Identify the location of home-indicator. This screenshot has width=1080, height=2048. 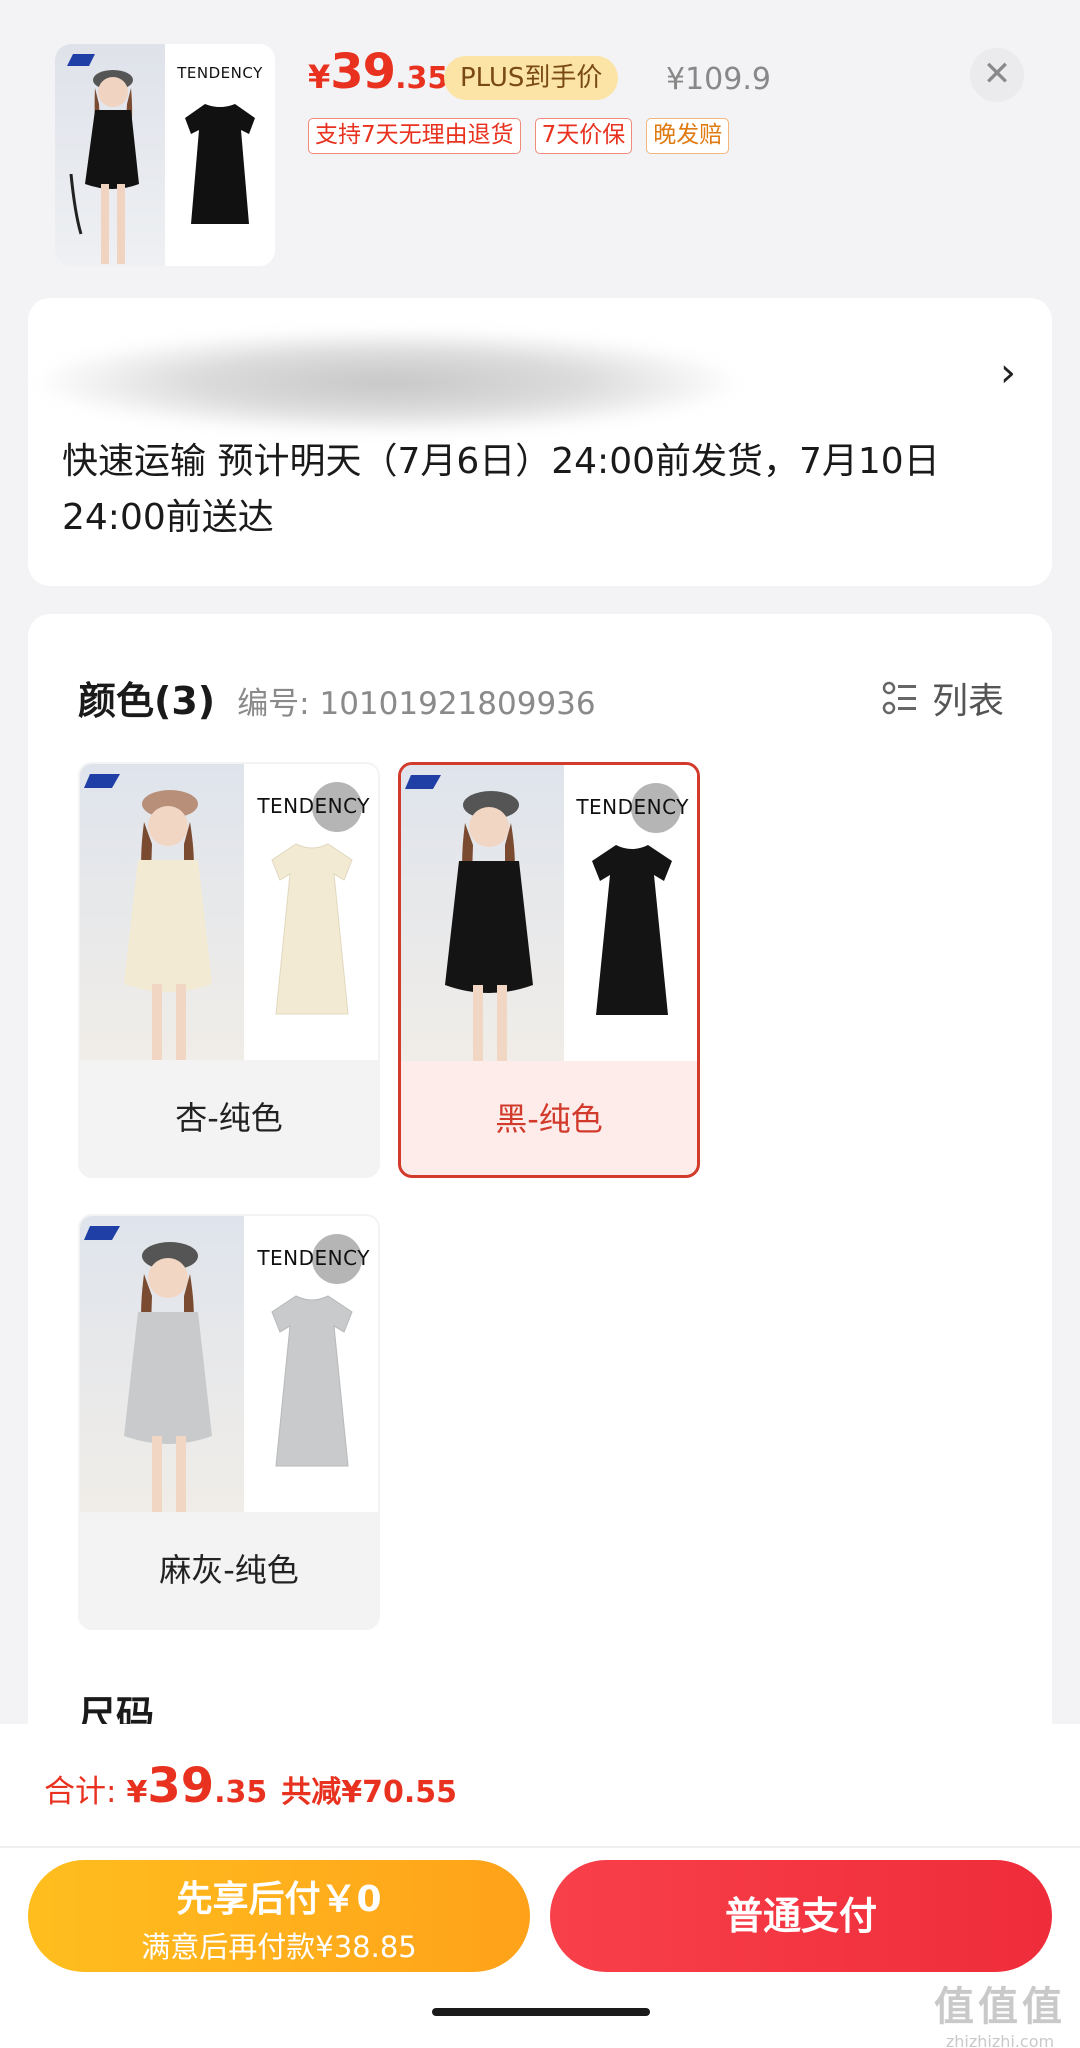
(541, 2012).